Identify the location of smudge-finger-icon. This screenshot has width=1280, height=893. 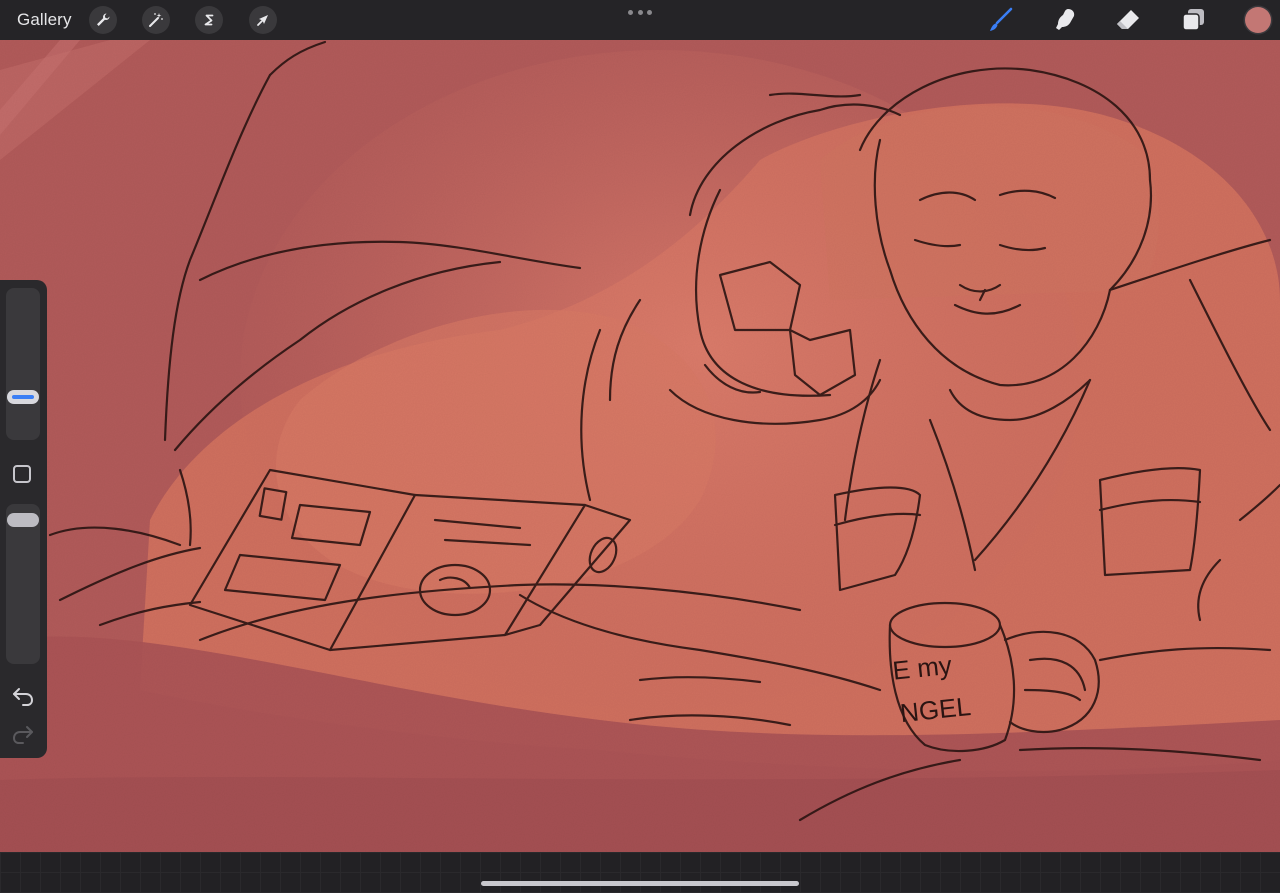
(1065, 19).